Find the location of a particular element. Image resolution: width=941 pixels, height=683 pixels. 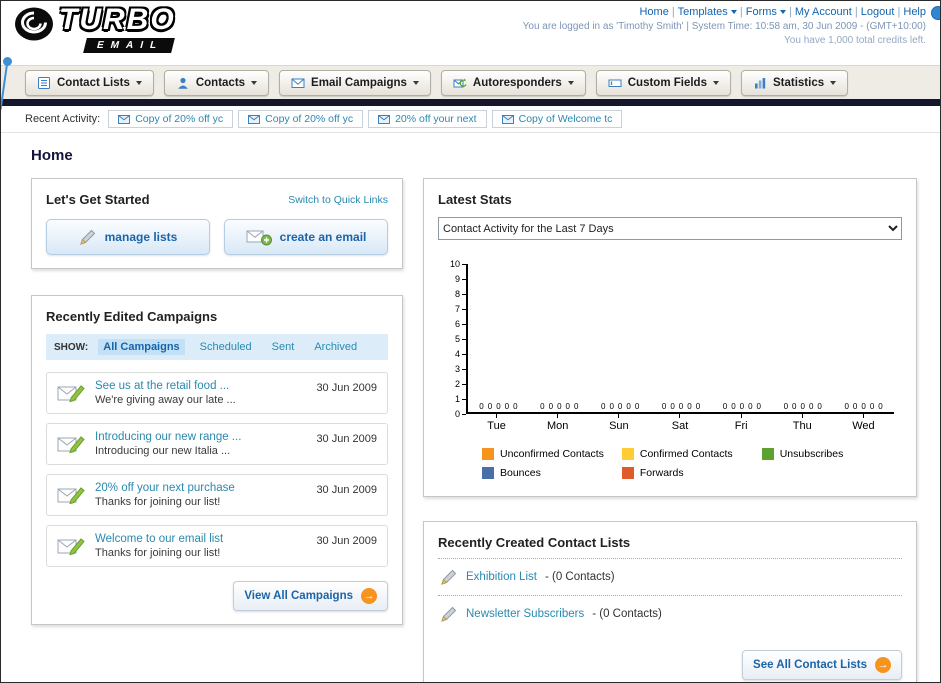

manage-lists-button: manage lists is located at coordinates (128, 237).